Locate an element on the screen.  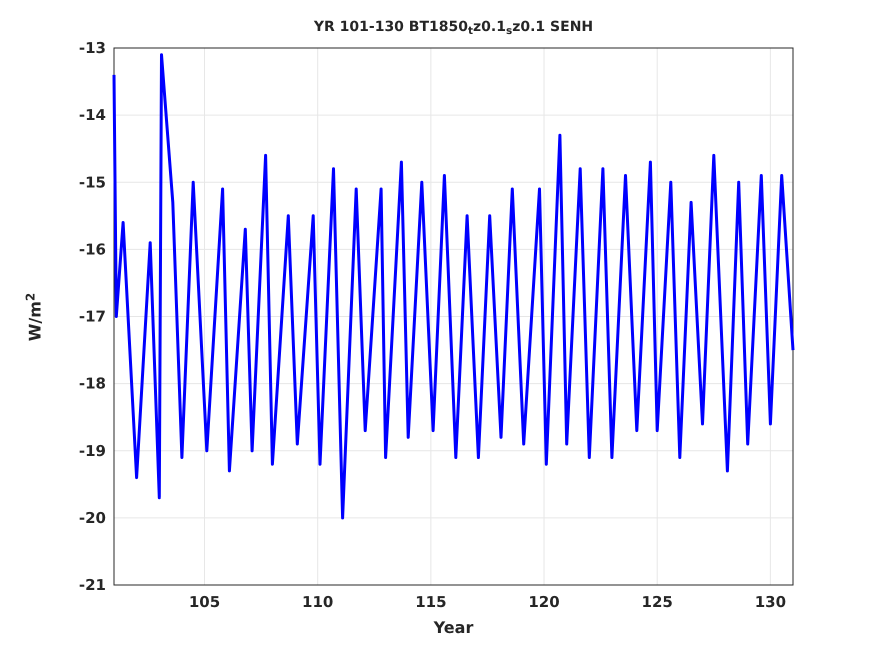
x-axis-label: Year is located at coordinates (454, 628).